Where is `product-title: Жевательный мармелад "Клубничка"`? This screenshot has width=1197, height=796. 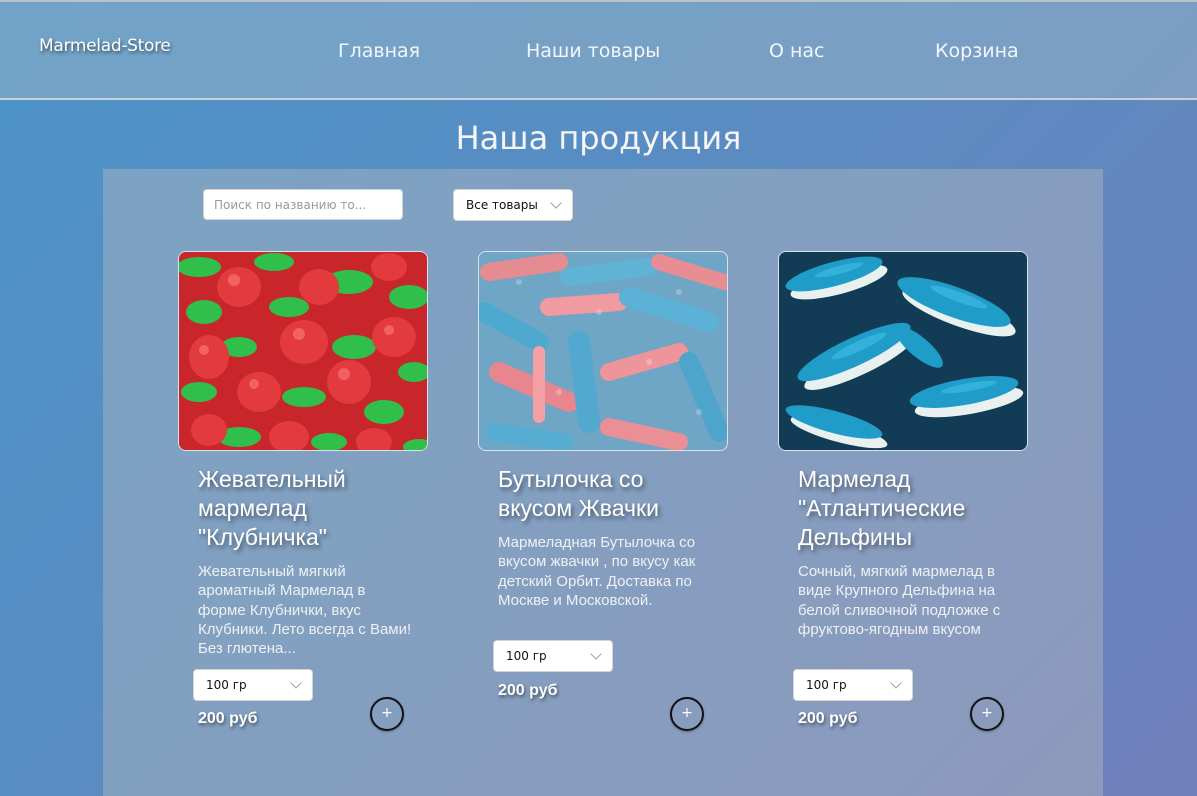
product-title: Жевательный мармелад "Клубничка" is located at coordinates (272, 508).